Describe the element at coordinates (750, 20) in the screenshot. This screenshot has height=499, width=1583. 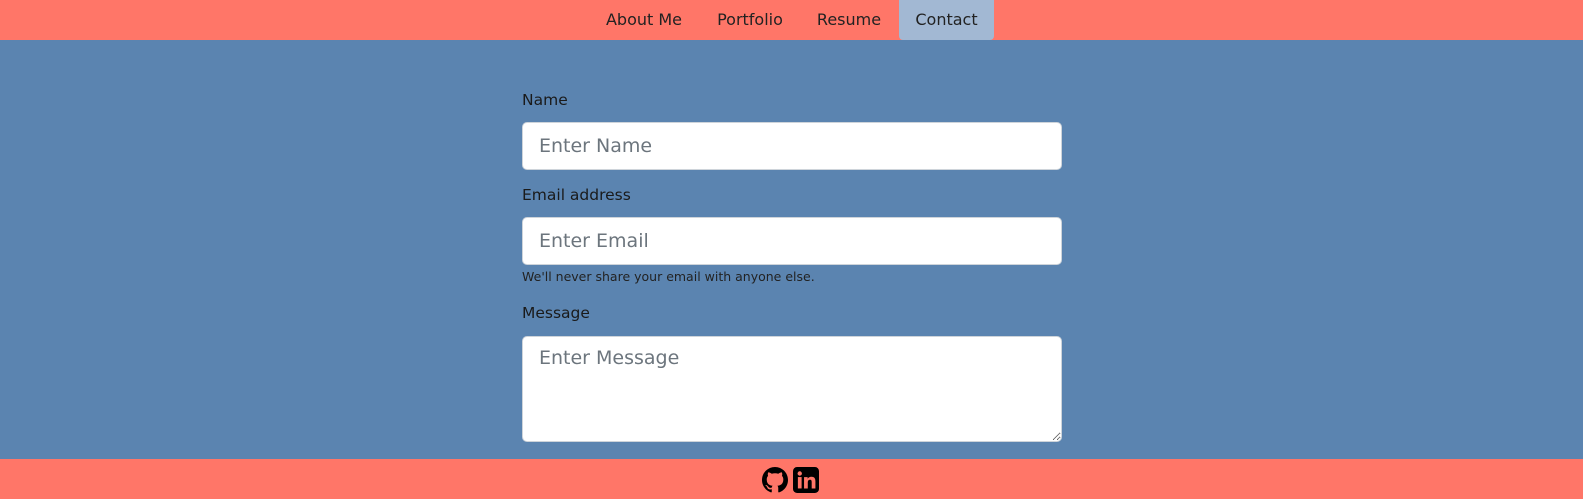
I see `nav-portfolio: Portfolio` at that location.